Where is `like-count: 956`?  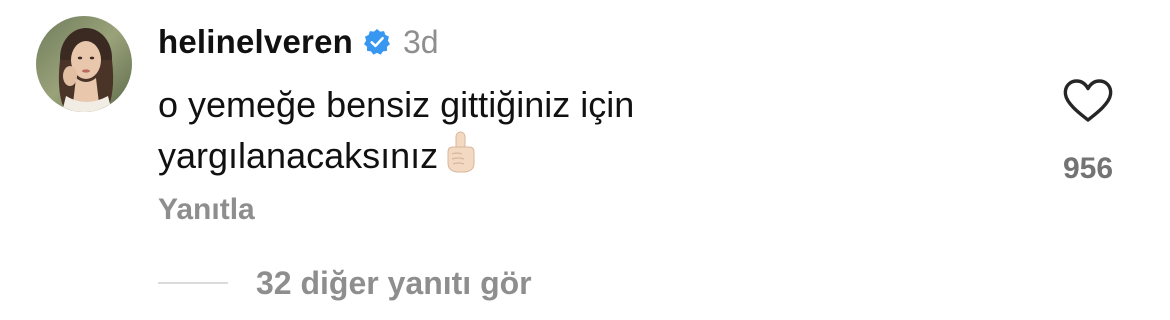
like-count: 956 is located at coordinates (1088, 168).